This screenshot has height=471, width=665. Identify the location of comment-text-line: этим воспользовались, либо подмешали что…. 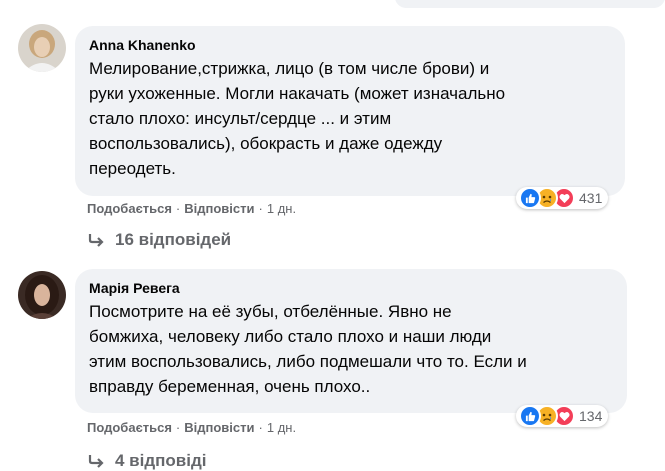
(308, 361).